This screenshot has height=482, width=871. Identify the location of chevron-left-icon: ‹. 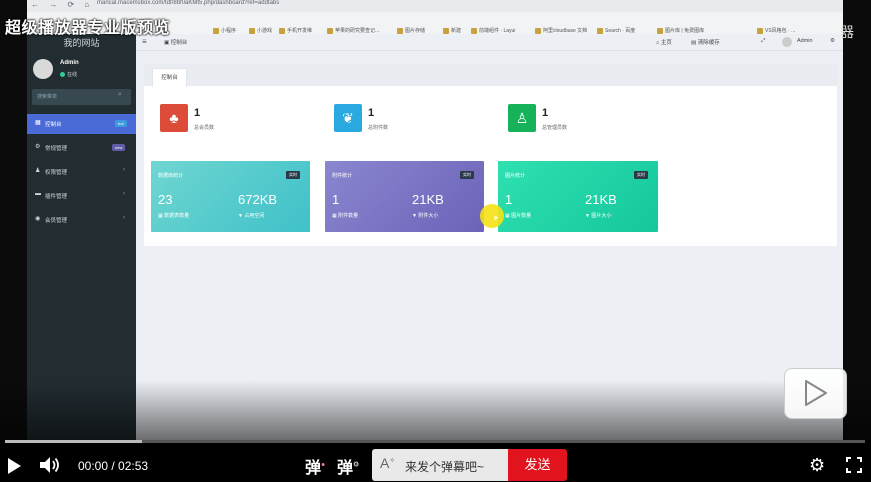
(124, 170).